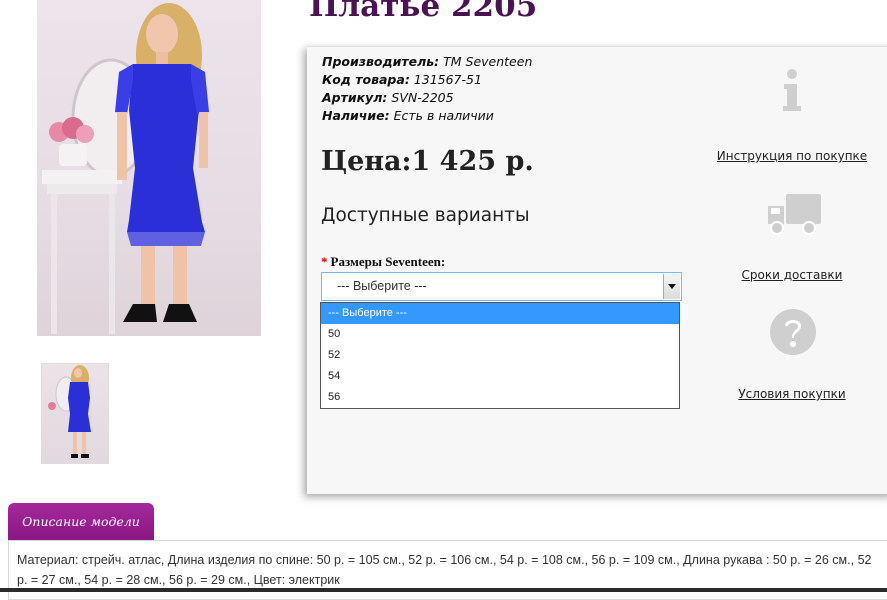  I want to click on meta-article-label: Артикул:, so click(355, 97).